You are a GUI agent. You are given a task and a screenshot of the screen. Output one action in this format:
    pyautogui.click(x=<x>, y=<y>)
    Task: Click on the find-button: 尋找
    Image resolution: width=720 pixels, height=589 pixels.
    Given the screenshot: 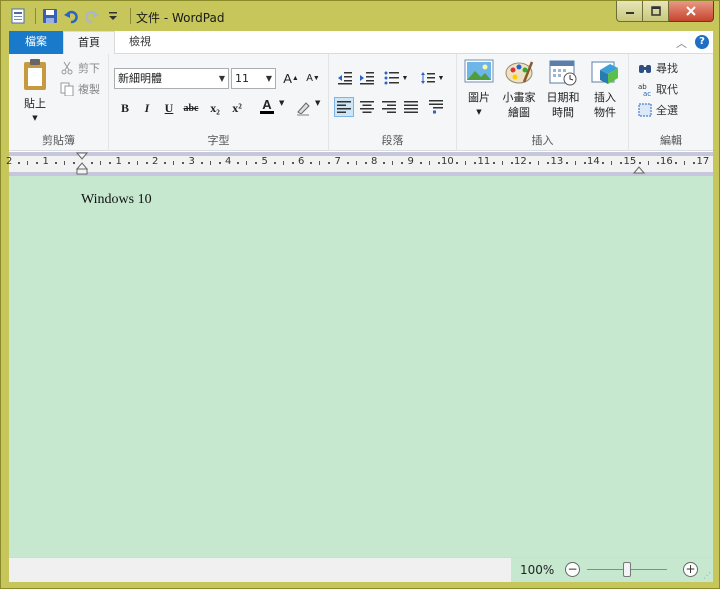 What is the action you would take?
    pyautogui.click(x=657, y=68)
    